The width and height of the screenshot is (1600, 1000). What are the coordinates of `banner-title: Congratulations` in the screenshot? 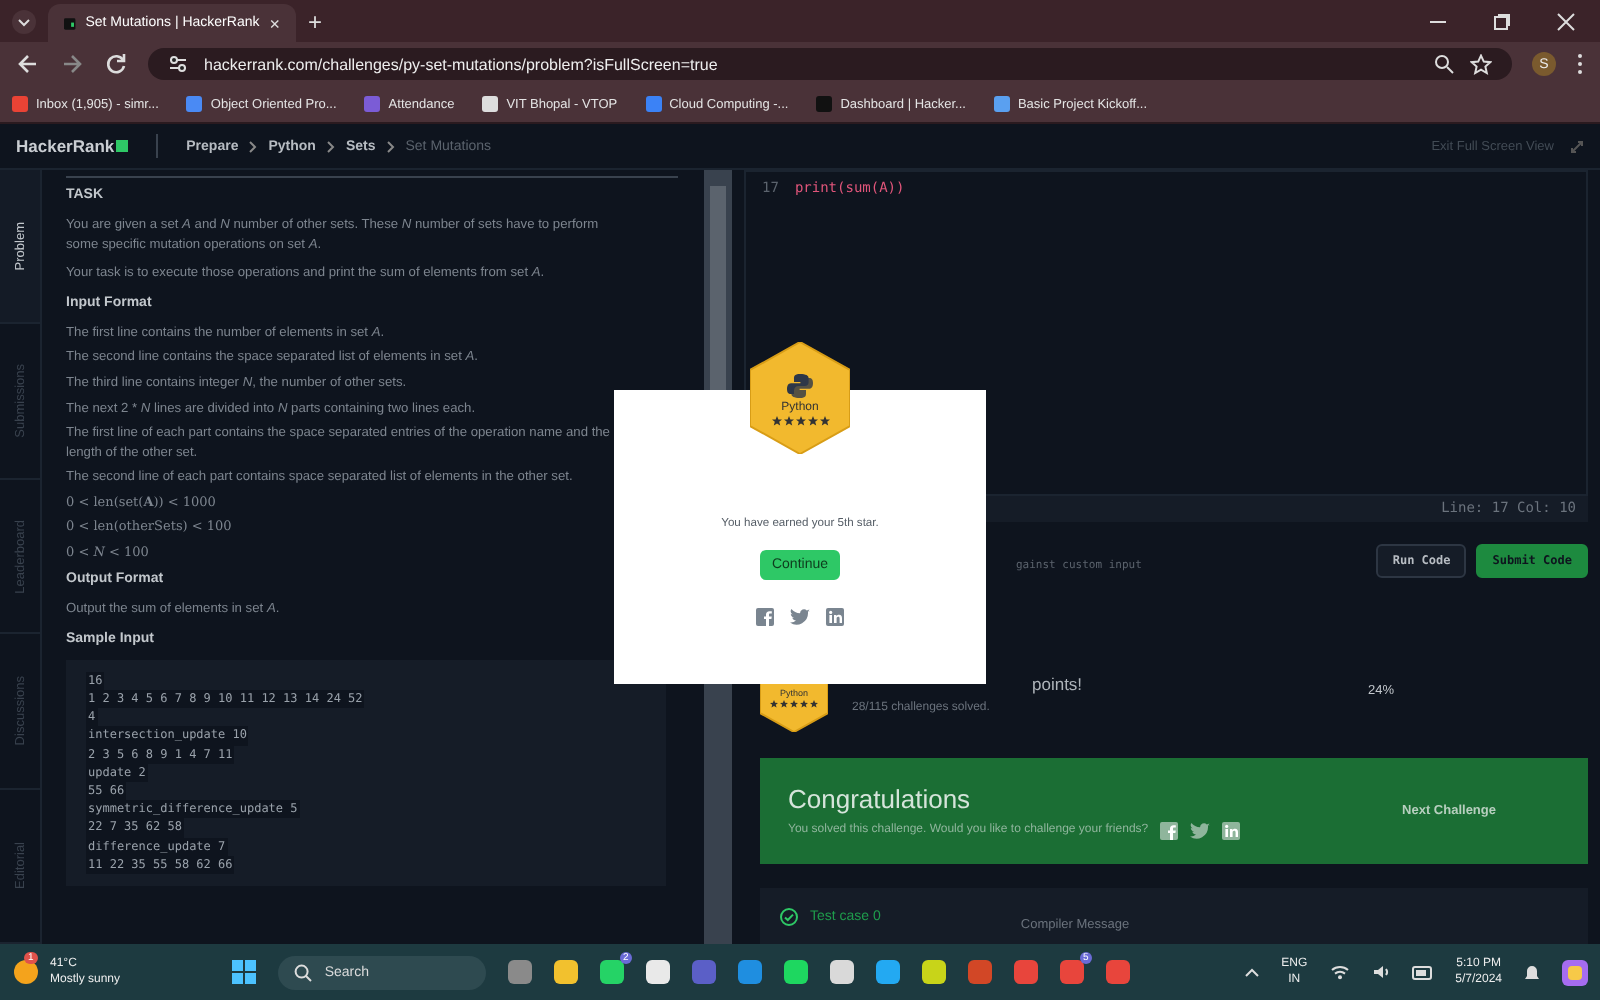 It's located at (880, 798).